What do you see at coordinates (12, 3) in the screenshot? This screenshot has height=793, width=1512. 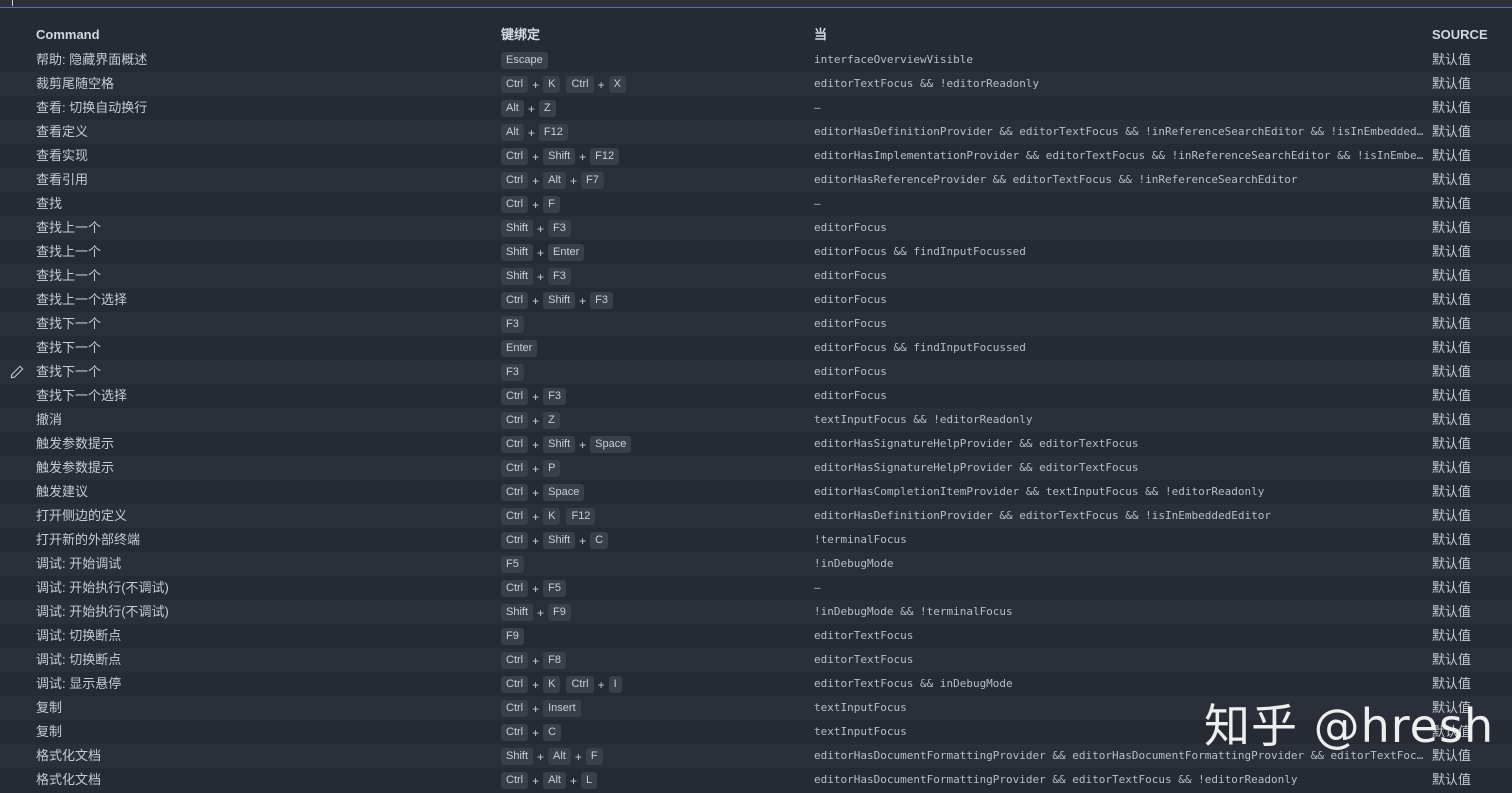 I see `text-caret` at bounding box center [12, 3].